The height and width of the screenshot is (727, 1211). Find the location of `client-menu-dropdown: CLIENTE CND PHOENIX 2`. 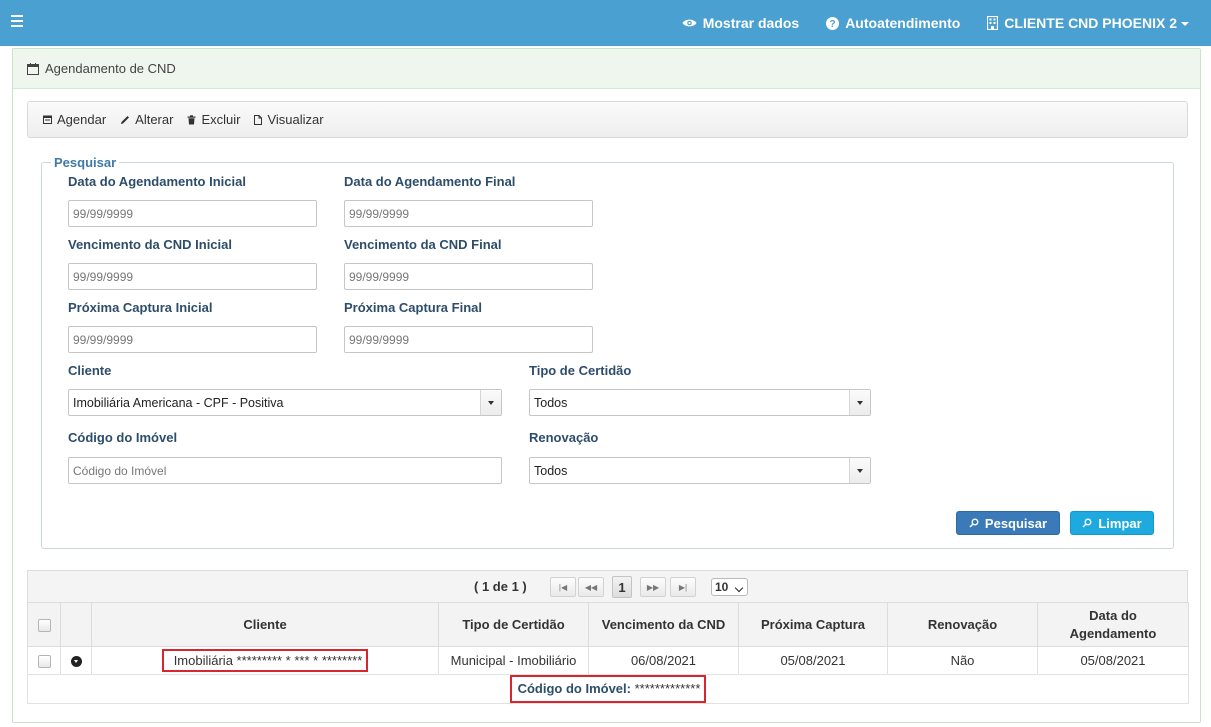

client-menu-dropdown: CLIENTE CND PHOENIX 2 is located at coordinates (1088, 23).